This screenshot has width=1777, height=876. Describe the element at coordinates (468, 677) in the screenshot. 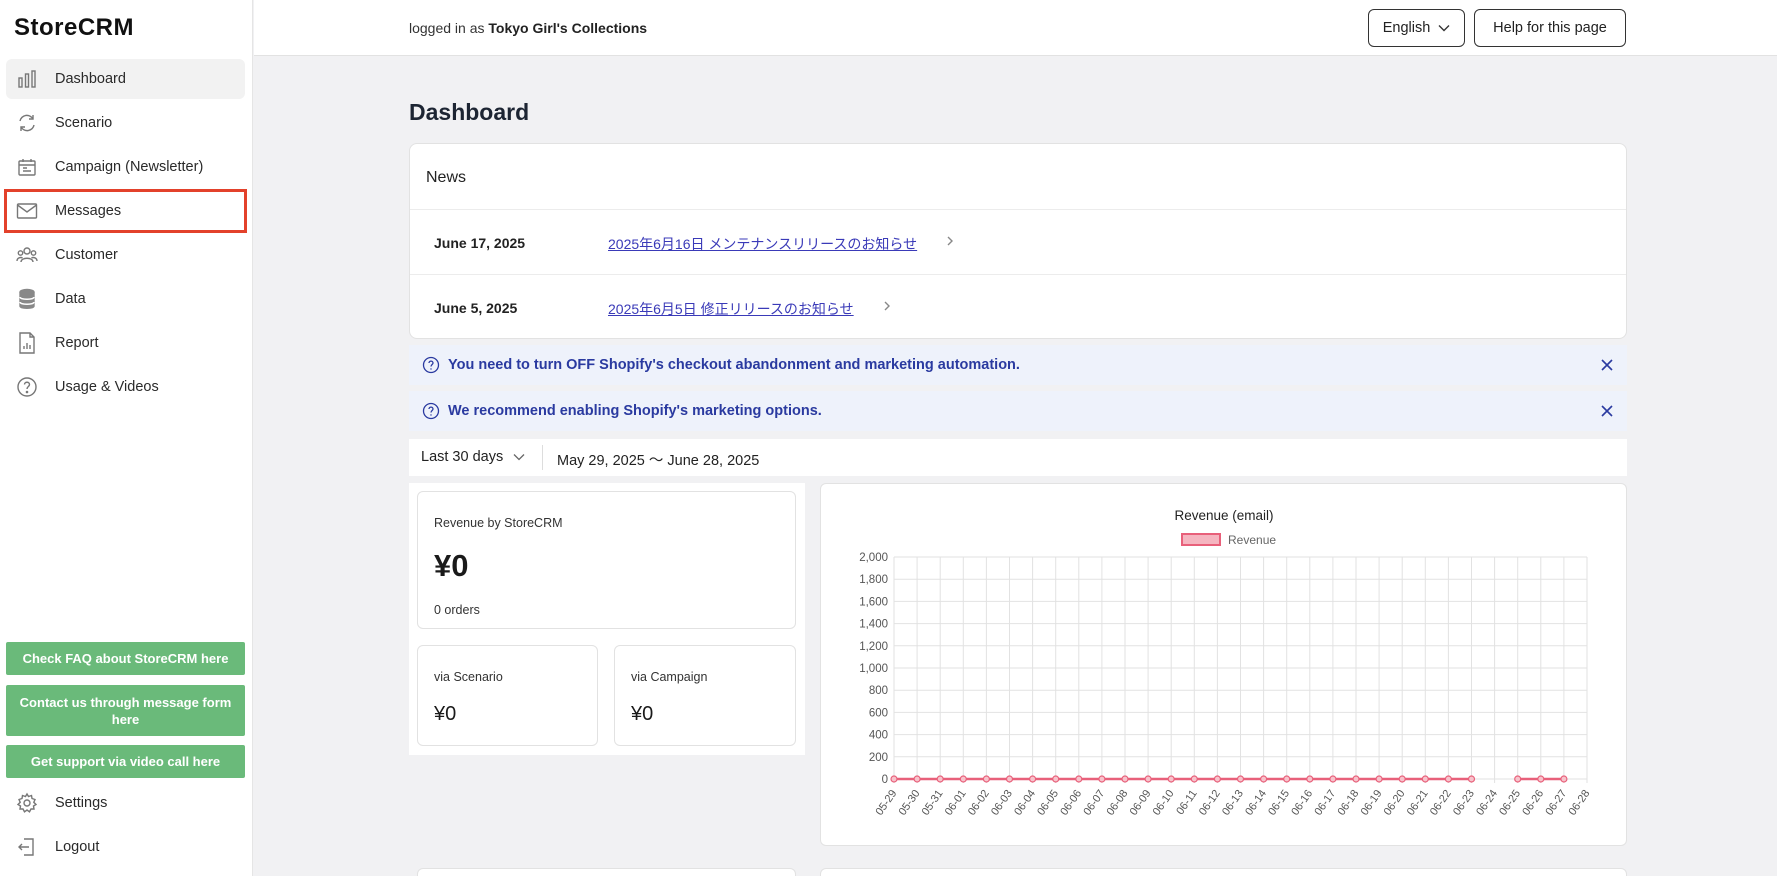

I see `scenario-label: via Scenario` at that location.